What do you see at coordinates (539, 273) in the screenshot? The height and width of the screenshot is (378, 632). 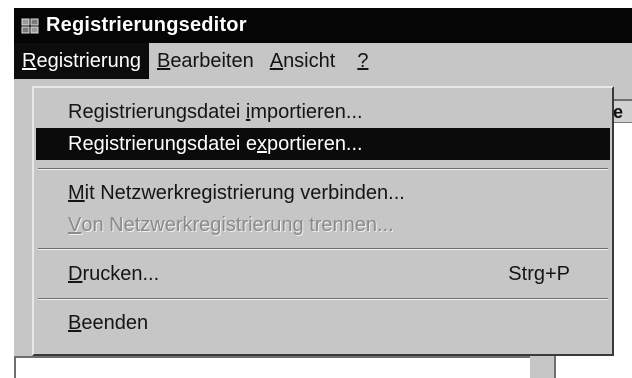 I see `print-shortcut: Strg+P` at bounding box center [539, 273].